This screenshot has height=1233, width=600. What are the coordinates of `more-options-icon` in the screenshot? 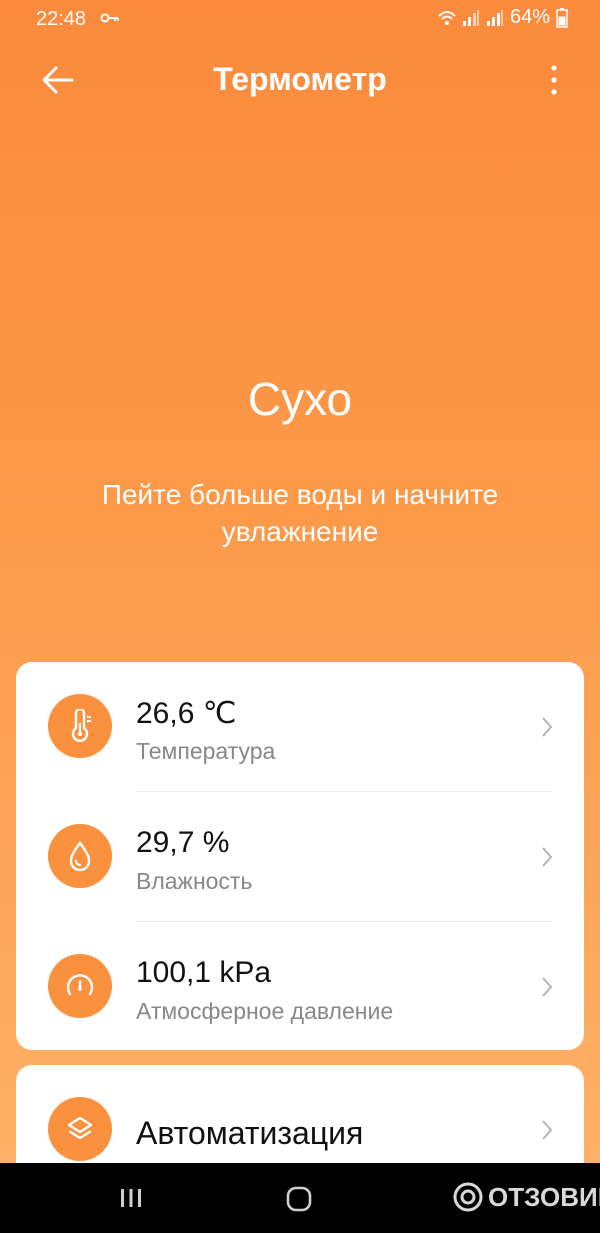 It's located at (554, 80).